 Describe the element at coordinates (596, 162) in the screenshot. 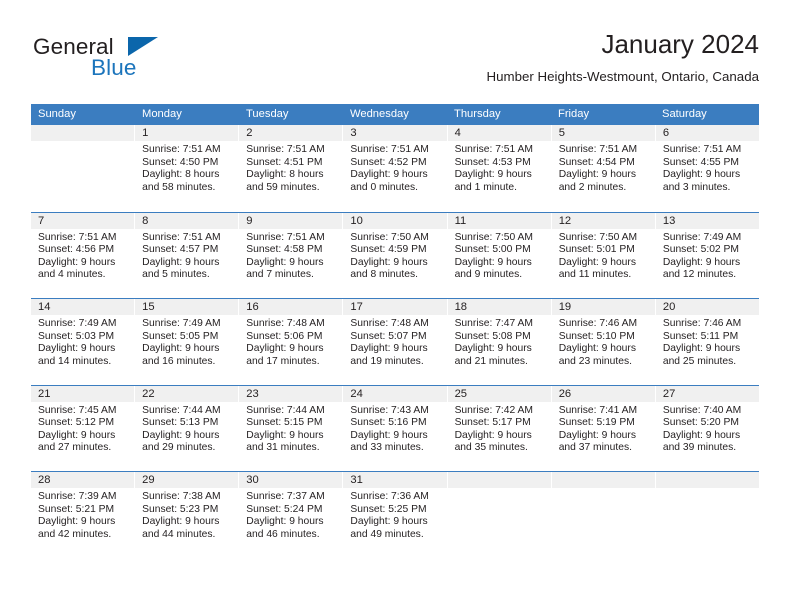

I see `day-detail-line: Sunset: 4:54 PM` at that location.